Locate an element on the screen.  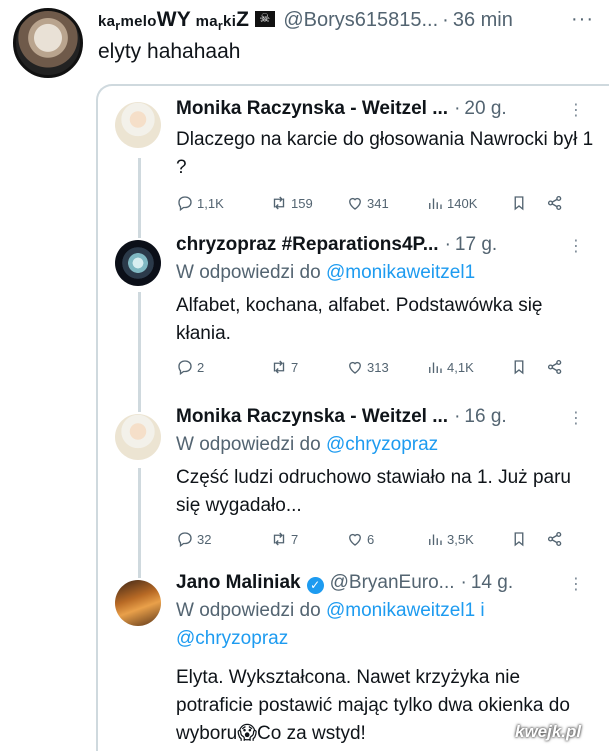
reply-to-line: W odpowiedzi do @chryzopraz is located at coordinates (307, 445).